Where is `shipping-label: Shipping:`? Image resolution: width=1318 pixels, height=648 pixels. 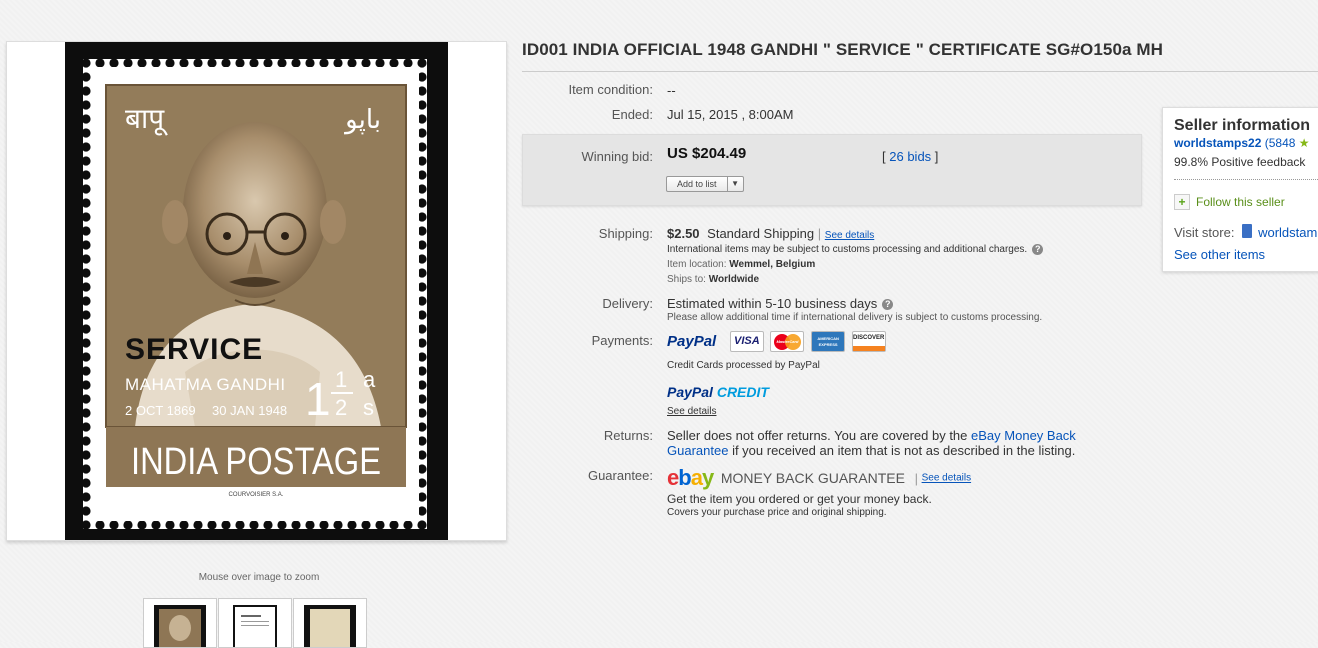
shipping-label: Shipping: is located at coordinates (625, 233).